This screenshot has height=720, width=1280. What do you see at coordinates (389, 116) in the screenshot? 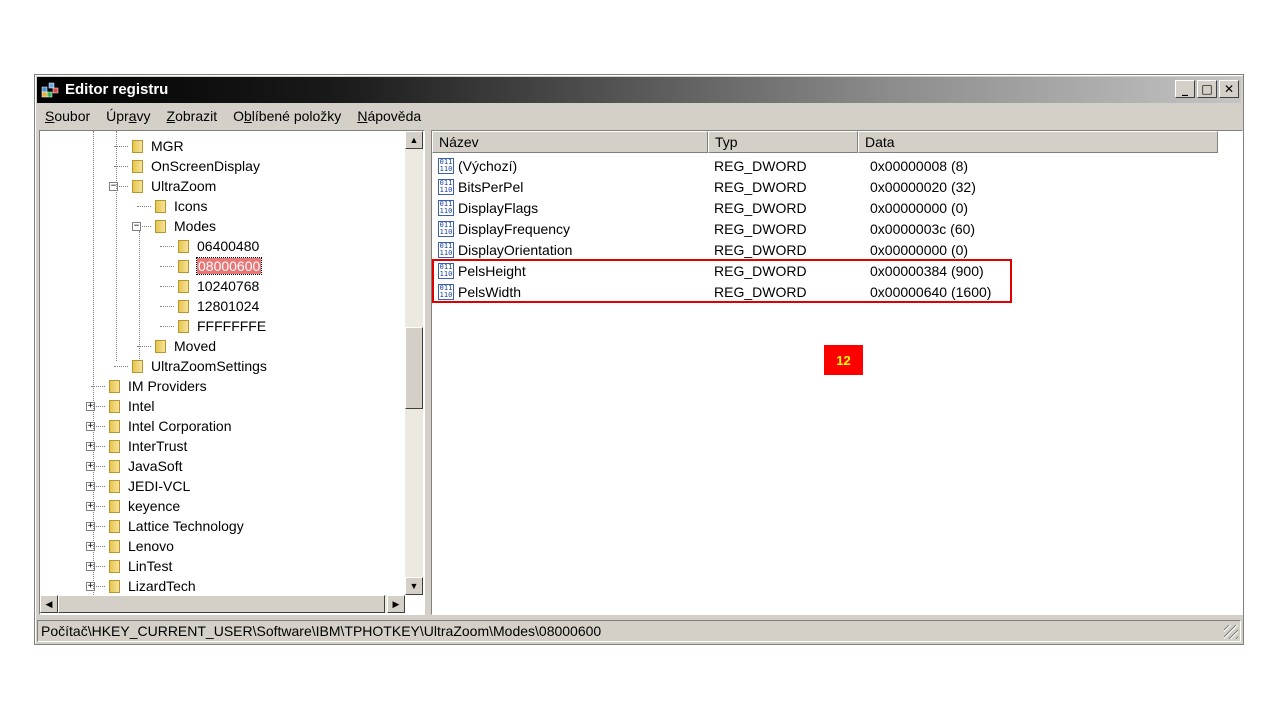
I see `menu-item-4: Nápověda` at bounding box center [389, 116].